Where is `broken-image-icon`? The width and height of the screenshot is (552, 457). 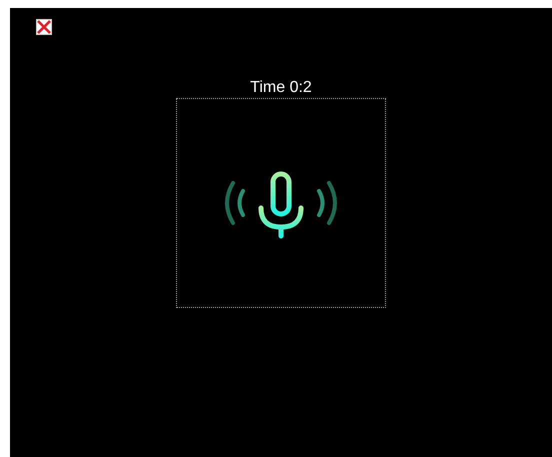
broken-image-icon is located at coordinates (44, 27).